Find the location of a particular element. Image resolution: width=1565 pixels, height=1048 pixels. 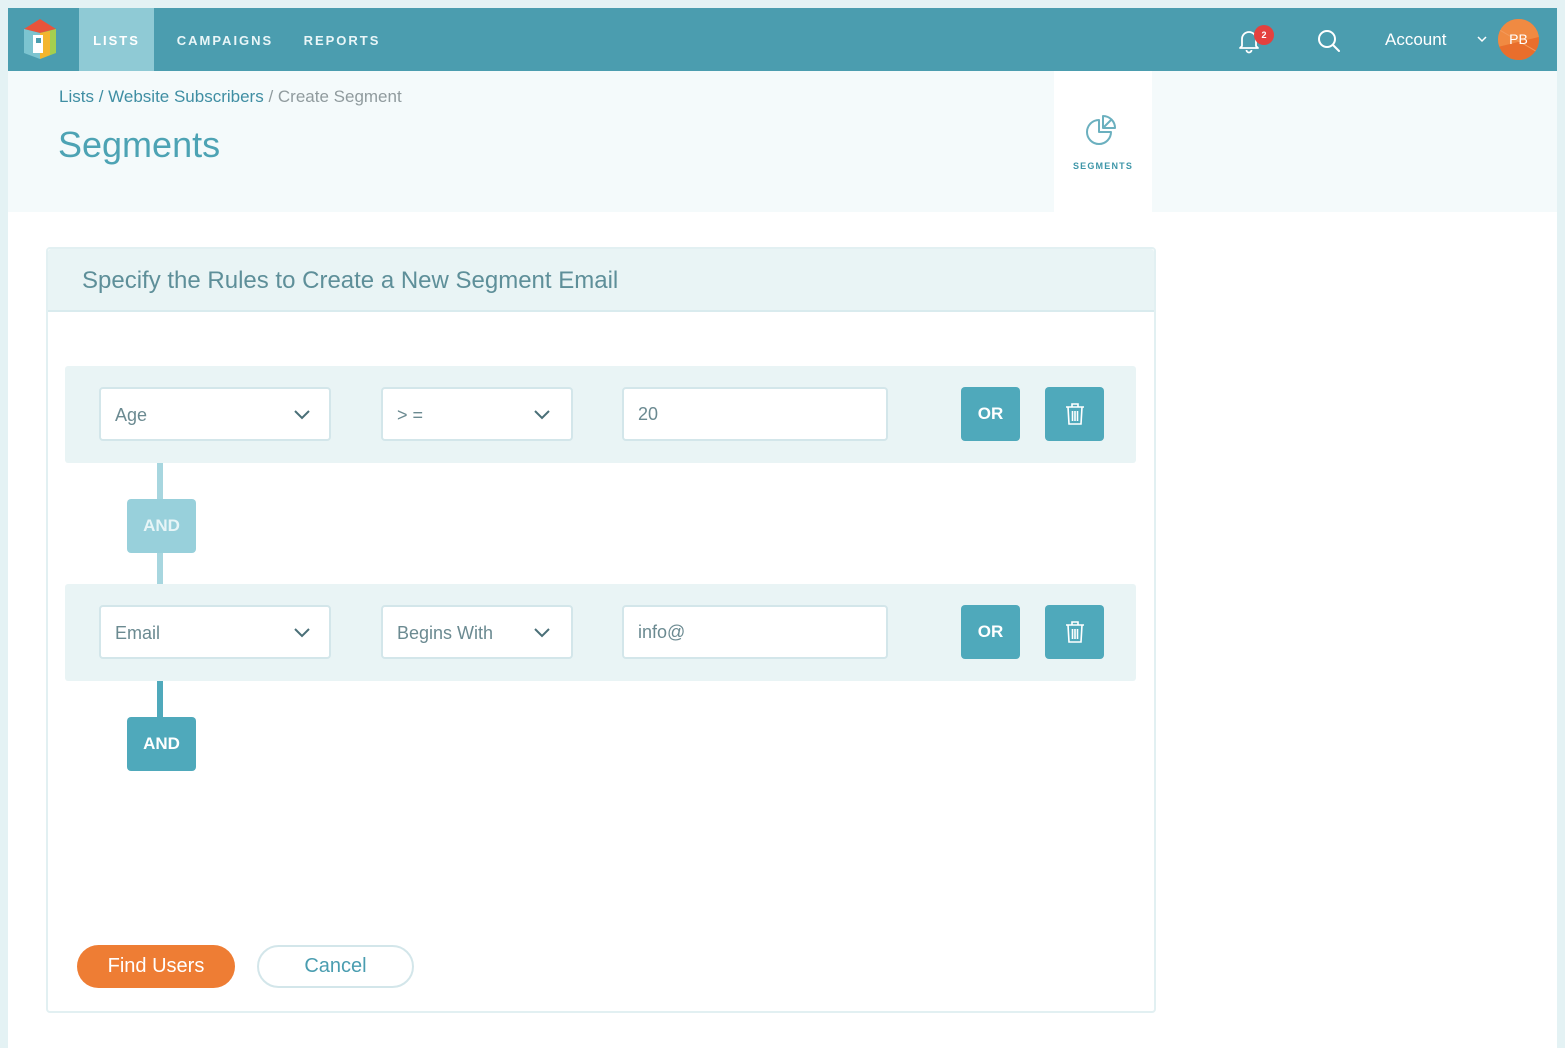

segments-tab-label: SEGMENTS is located at coordinates (1103, 166).